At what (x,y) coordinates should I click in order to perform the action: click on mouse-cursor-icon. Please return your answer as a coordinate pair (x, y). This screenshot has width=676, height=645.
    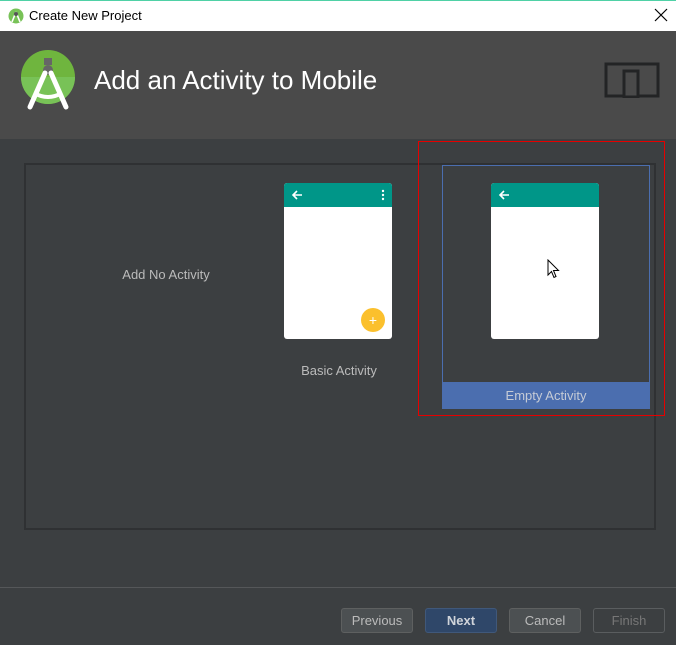
    Looking at the image, I should click on (553, 269).